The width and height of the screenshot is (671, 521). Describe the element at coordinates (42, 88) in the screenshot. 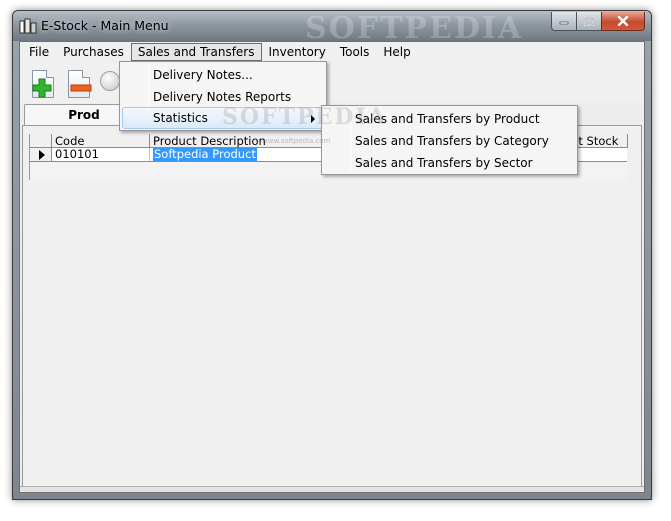

I see `plus-icon` at that location.